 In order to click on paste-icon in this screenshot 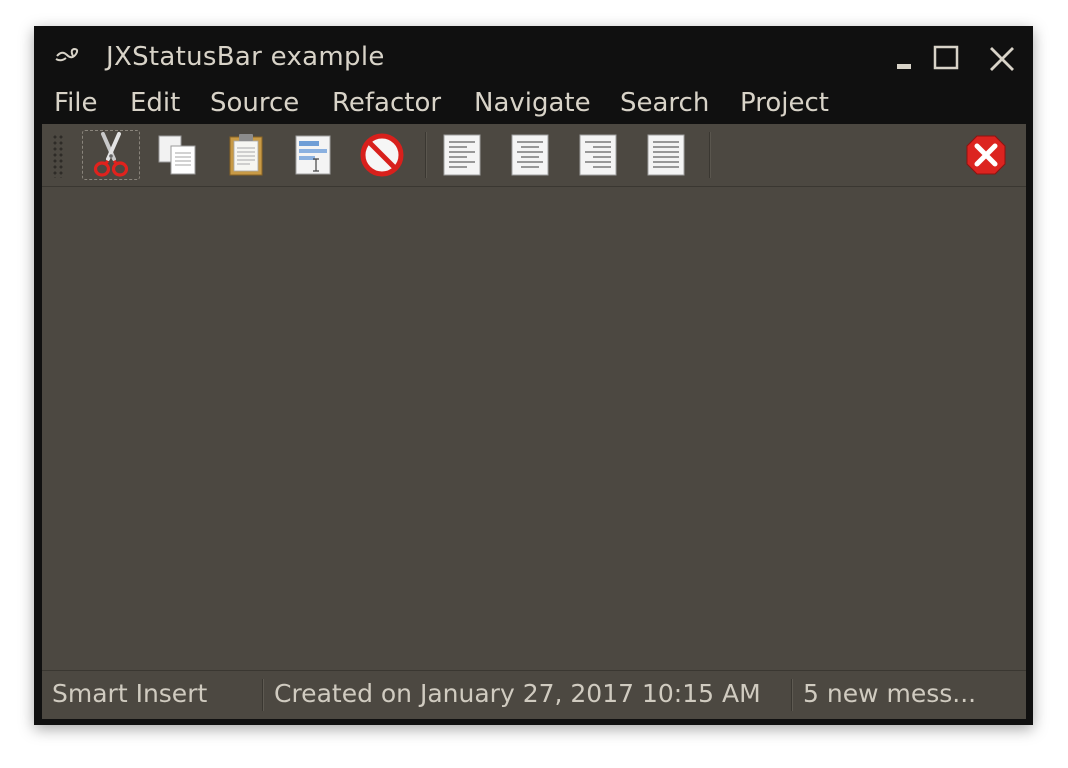, I will do `click(246, 155)`.